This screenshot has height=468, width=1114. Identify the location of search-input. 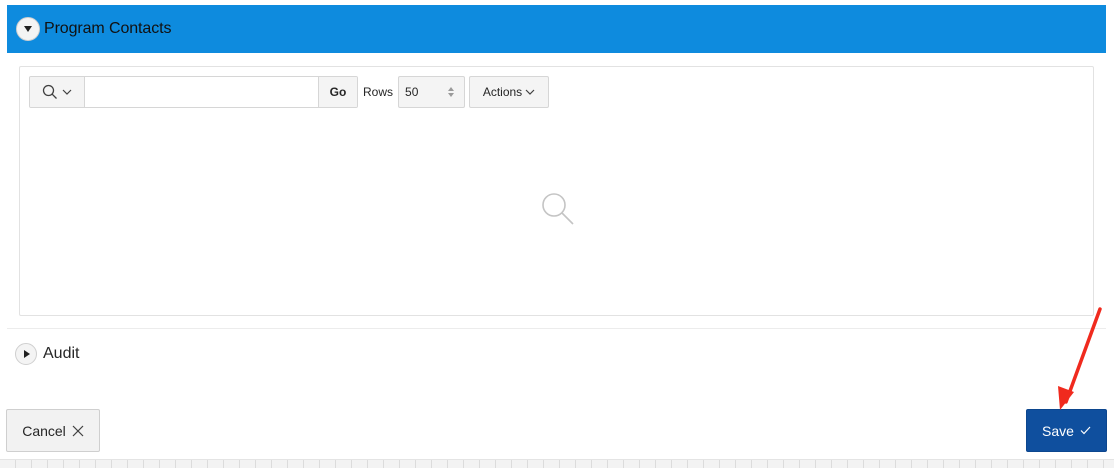
(201, 92).